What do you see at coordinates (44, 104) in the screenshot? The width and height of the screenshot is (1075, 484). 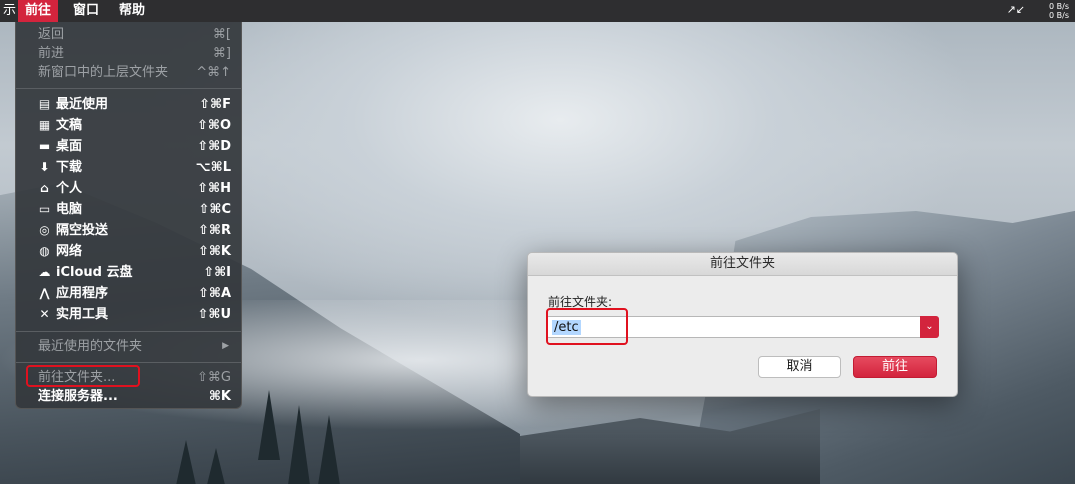 I see `recents-icon: ▤` at bounding box center [44, 104].